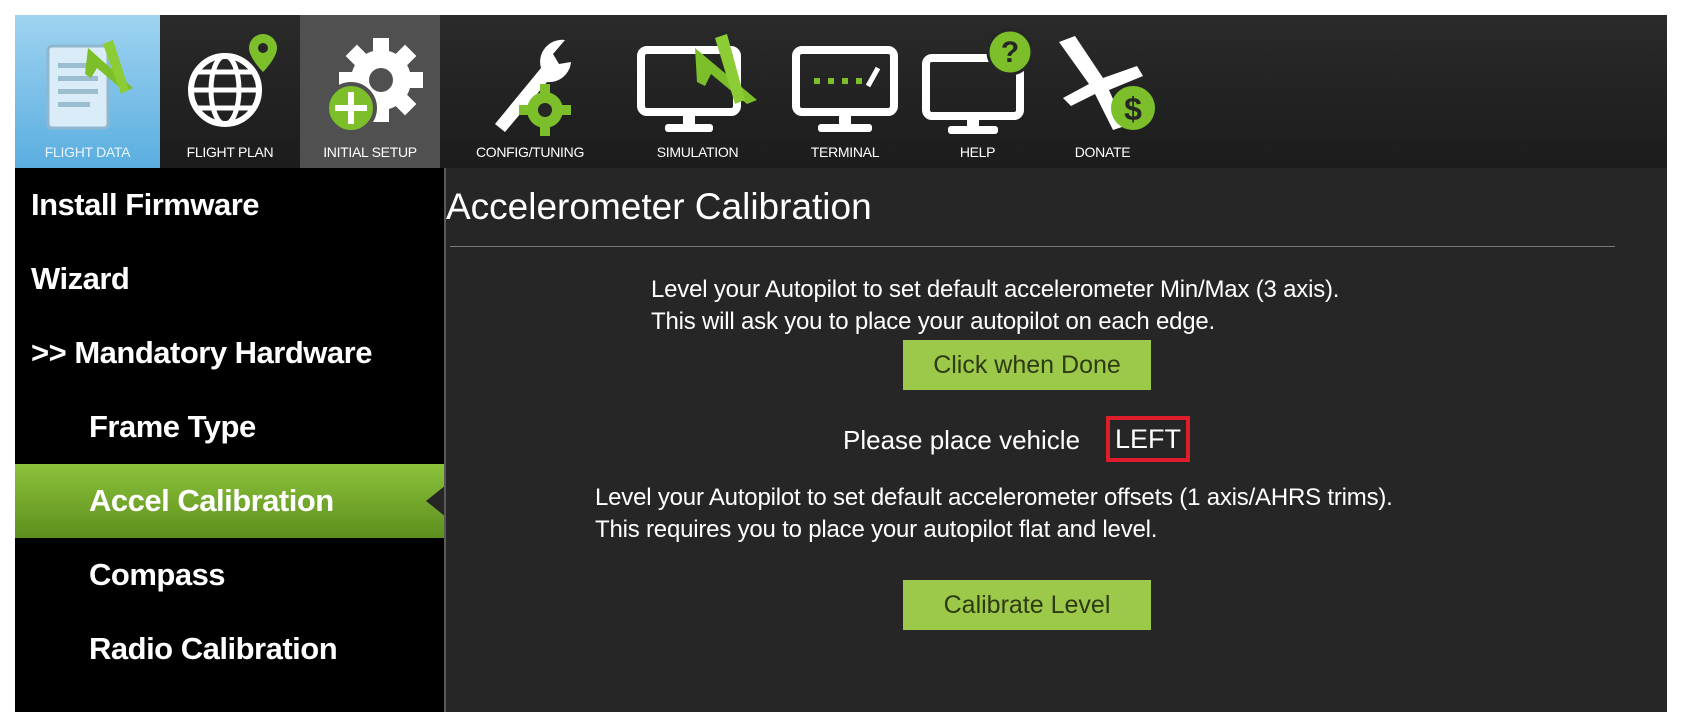 The height and width of the screenshot is (726, 1682). I want to click on sidebar-item-label: Radio Calibration, so click(213, 648).